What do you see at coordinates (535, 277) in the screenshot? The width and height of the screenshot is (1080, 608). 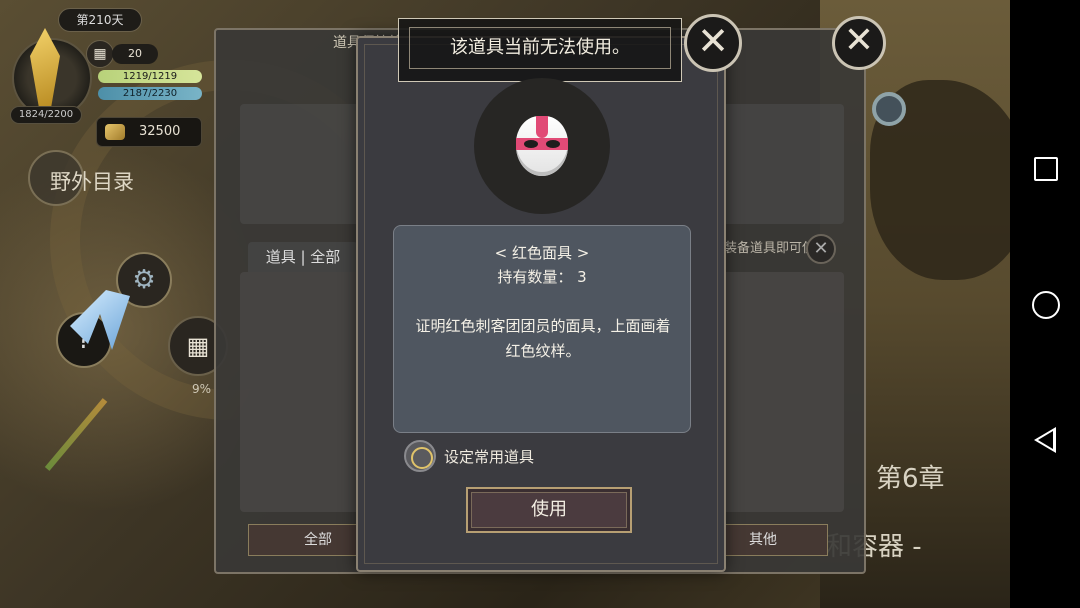 I see `quantity-label: 持有数量：` at bounding box center [535, 277].